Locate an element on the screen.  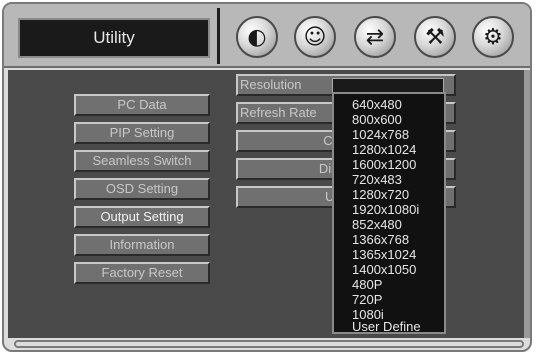
dropdown-option: 1280x720 is located at coordinates (380, 195).